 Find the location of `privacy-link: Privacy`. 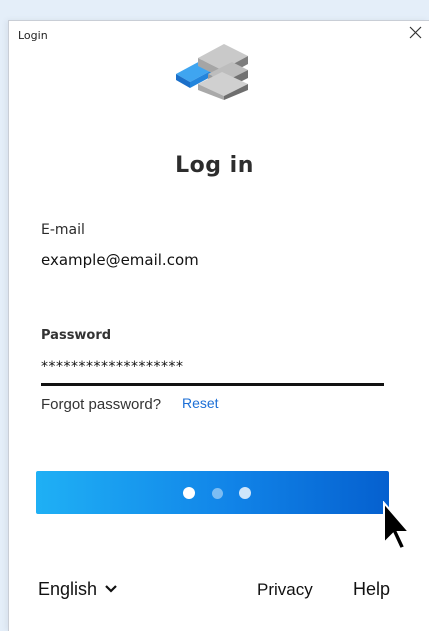

privacy-link: Privacy is located at coordinates (285, 590).